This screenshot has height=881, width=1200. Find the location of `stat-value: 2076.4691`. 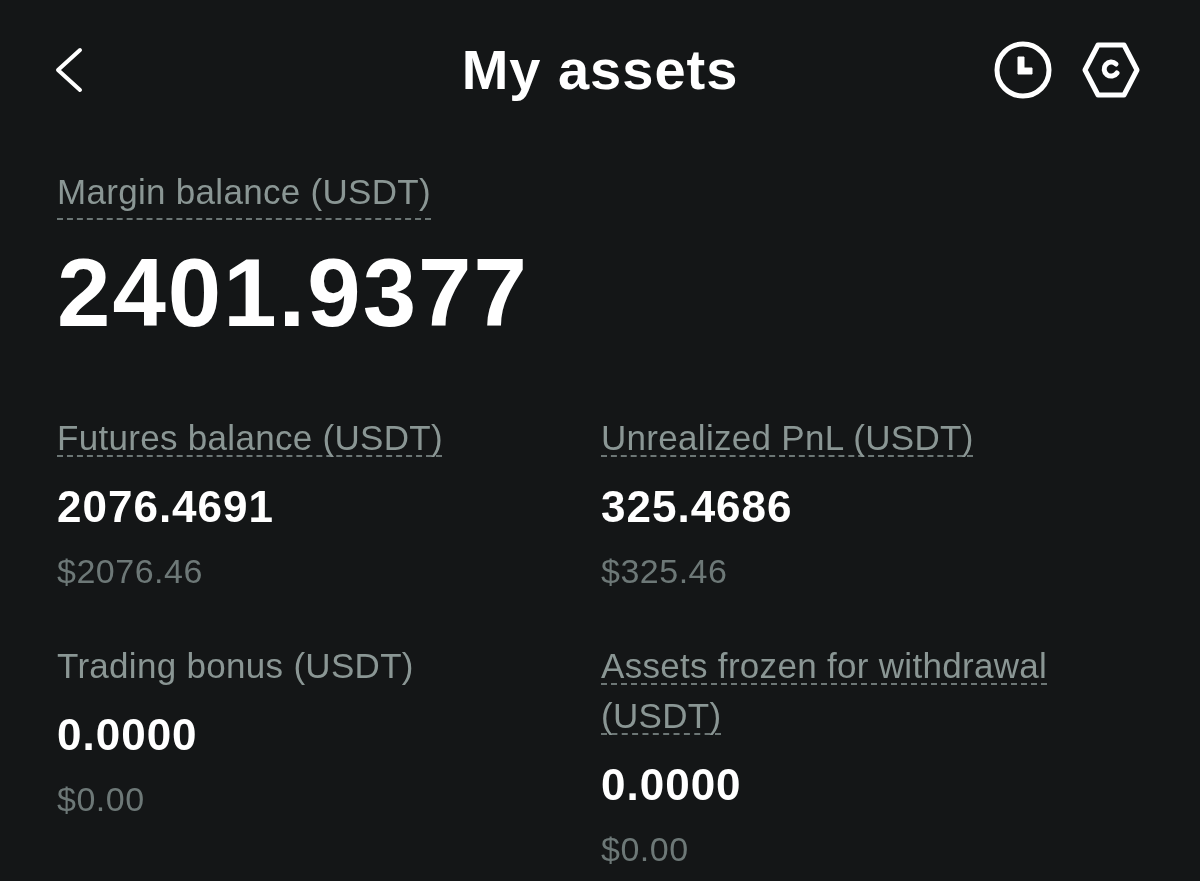

stat-value: 2076.4691 is located at coordinates (166, 507).